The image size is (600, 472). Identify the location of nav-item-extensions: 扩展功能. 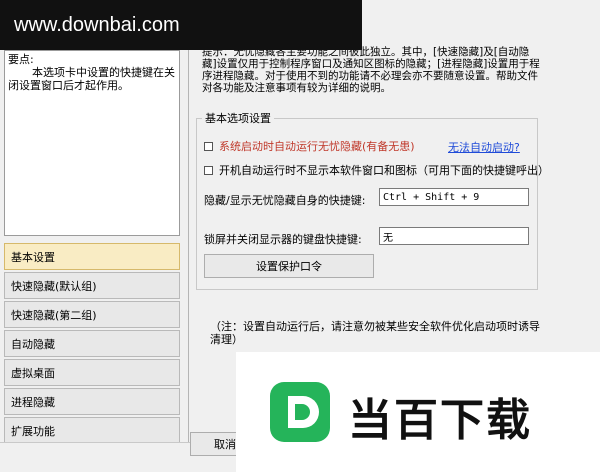
(92, 430).